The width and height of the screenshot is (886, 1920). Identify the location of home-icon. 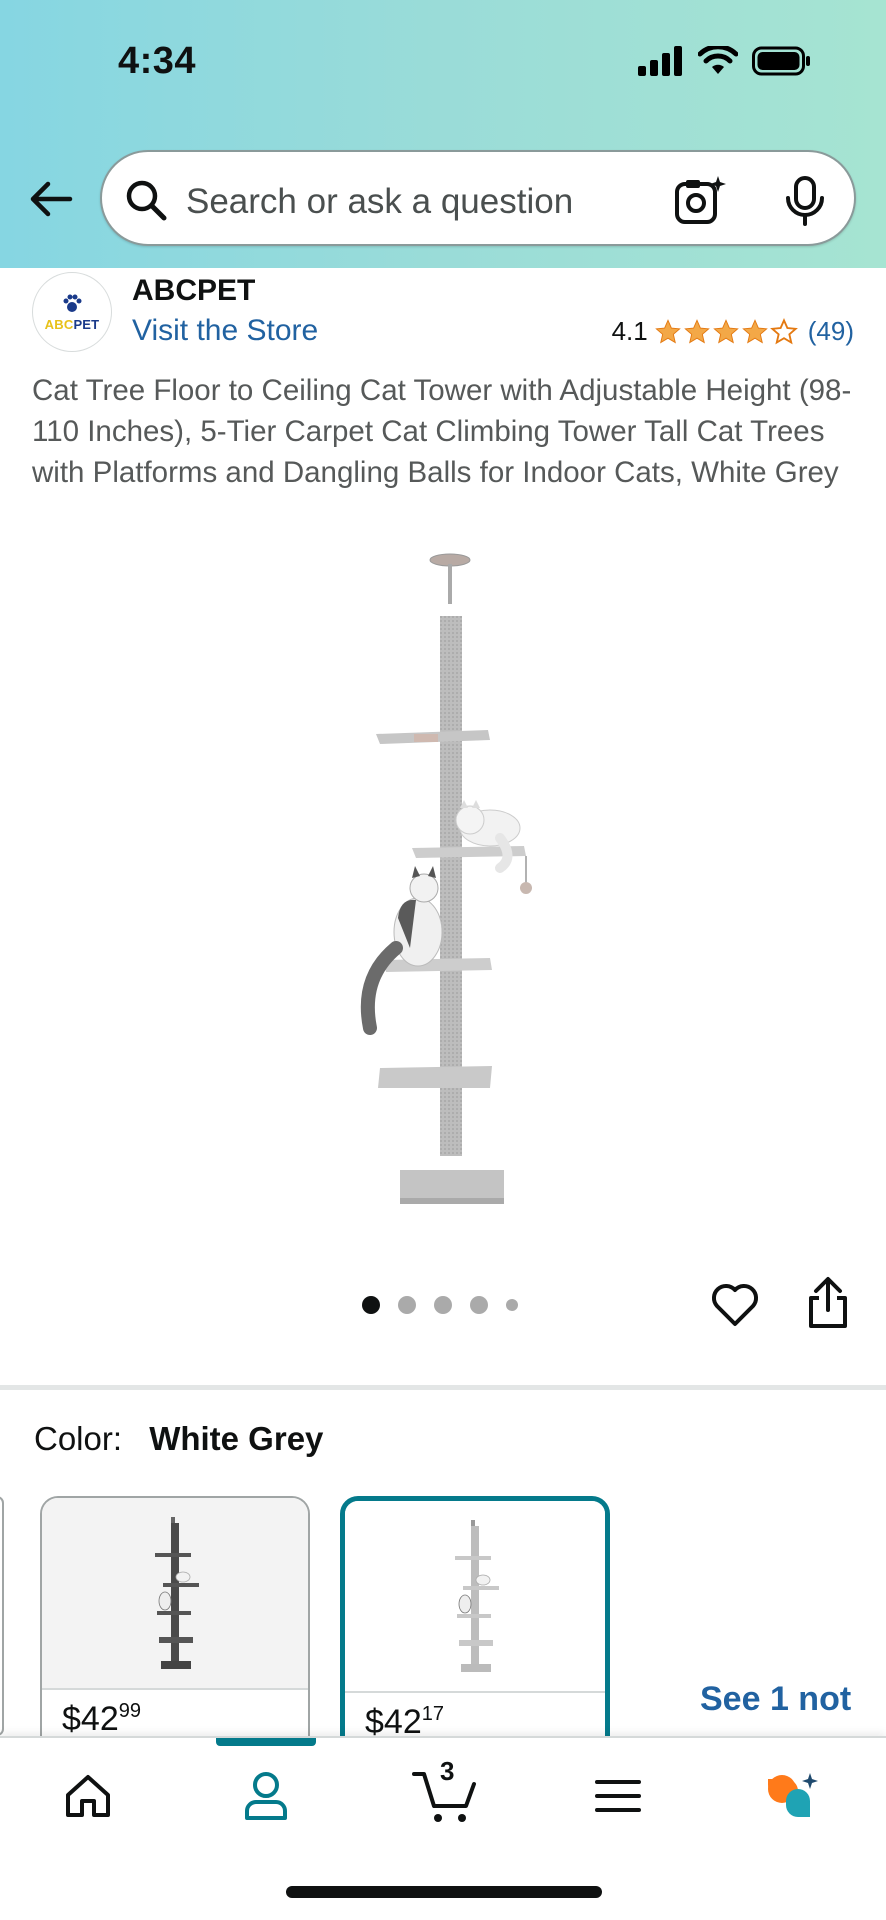
(88, 1796).